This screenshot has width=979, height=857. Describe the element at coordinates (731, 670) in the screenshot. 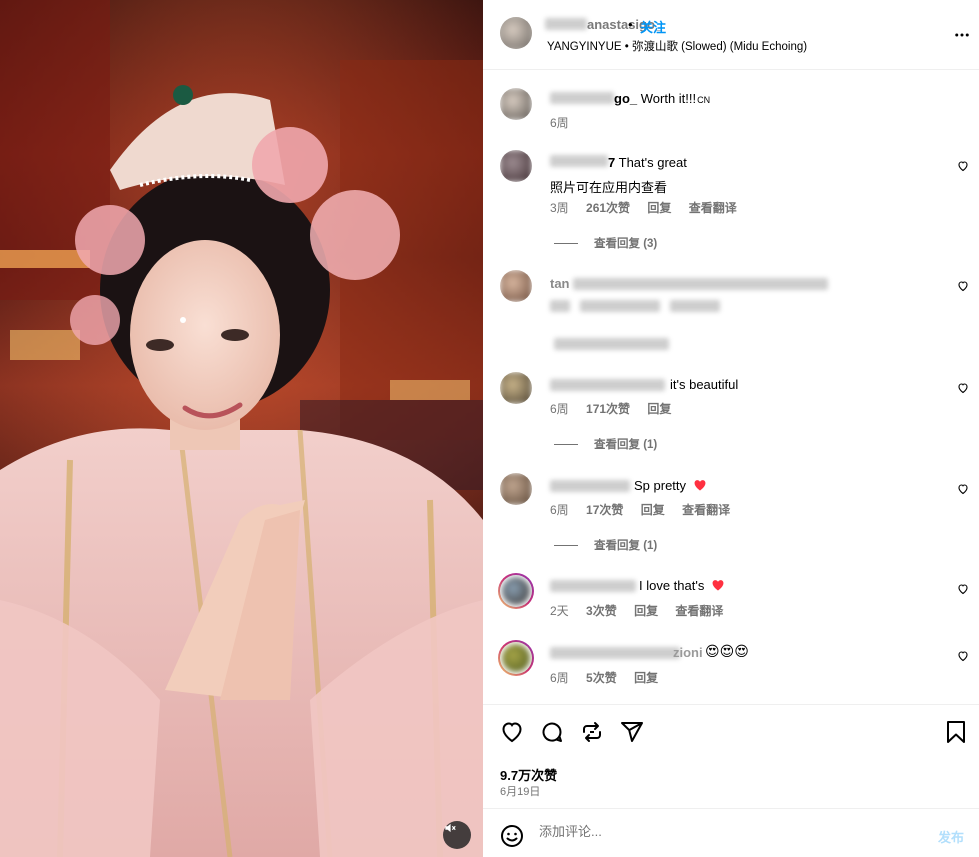

I see `comment-item: zioni 😍😍😍 6周 5次赞 回复` at that location.